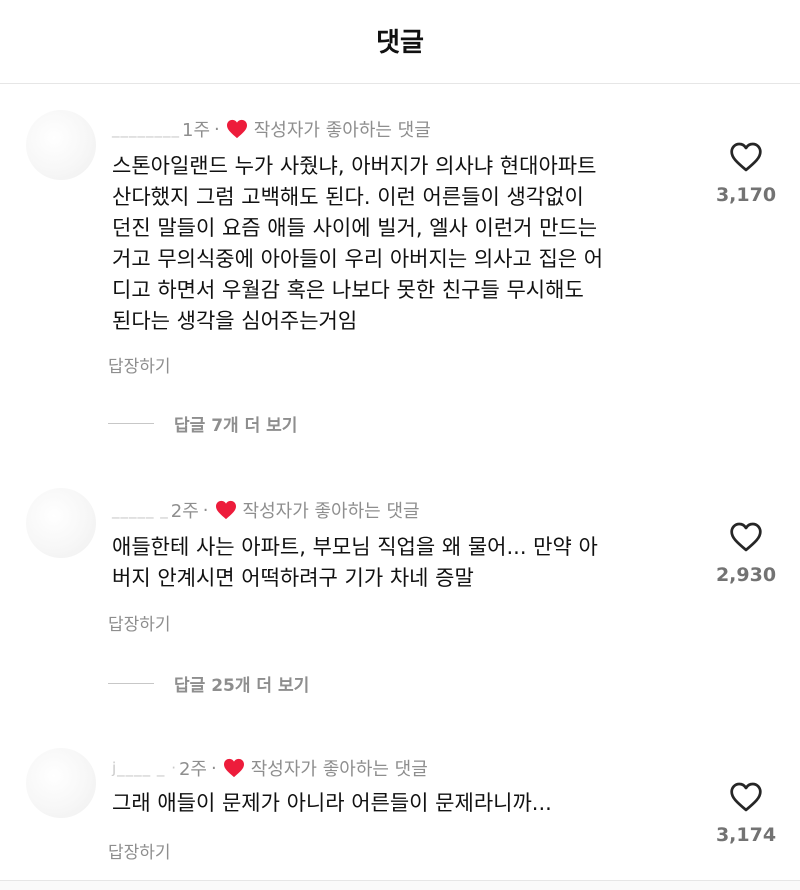 This screenshot has width=800, height=890. I want to click on comment-line: 디고 하면서 우월감 혹은 나보다 못한 친구들 무시해도, so click(348, 290).